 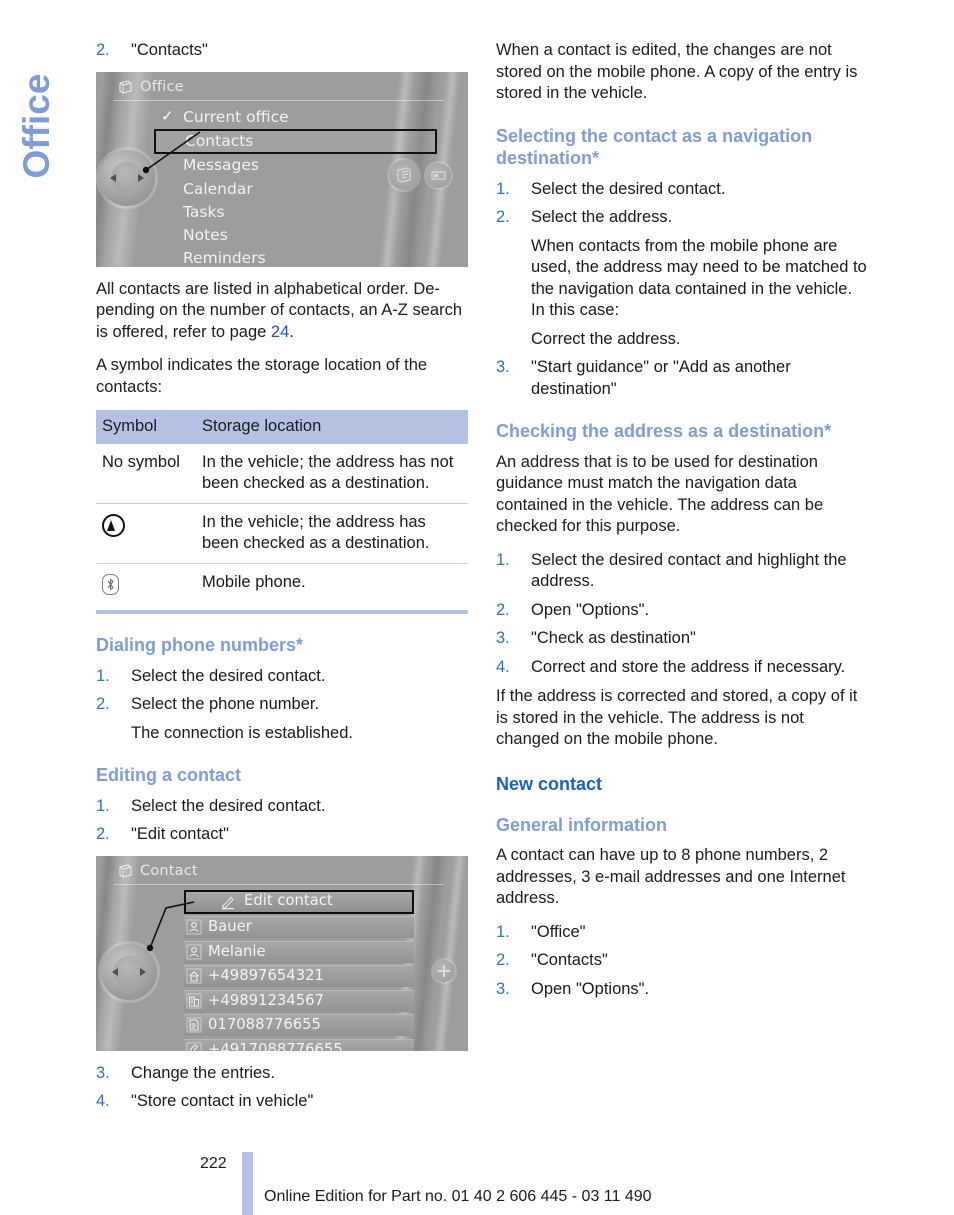 I want to click on heading-checking-address-destination: Checking the address as a destination*, so click(x=664, y=431).